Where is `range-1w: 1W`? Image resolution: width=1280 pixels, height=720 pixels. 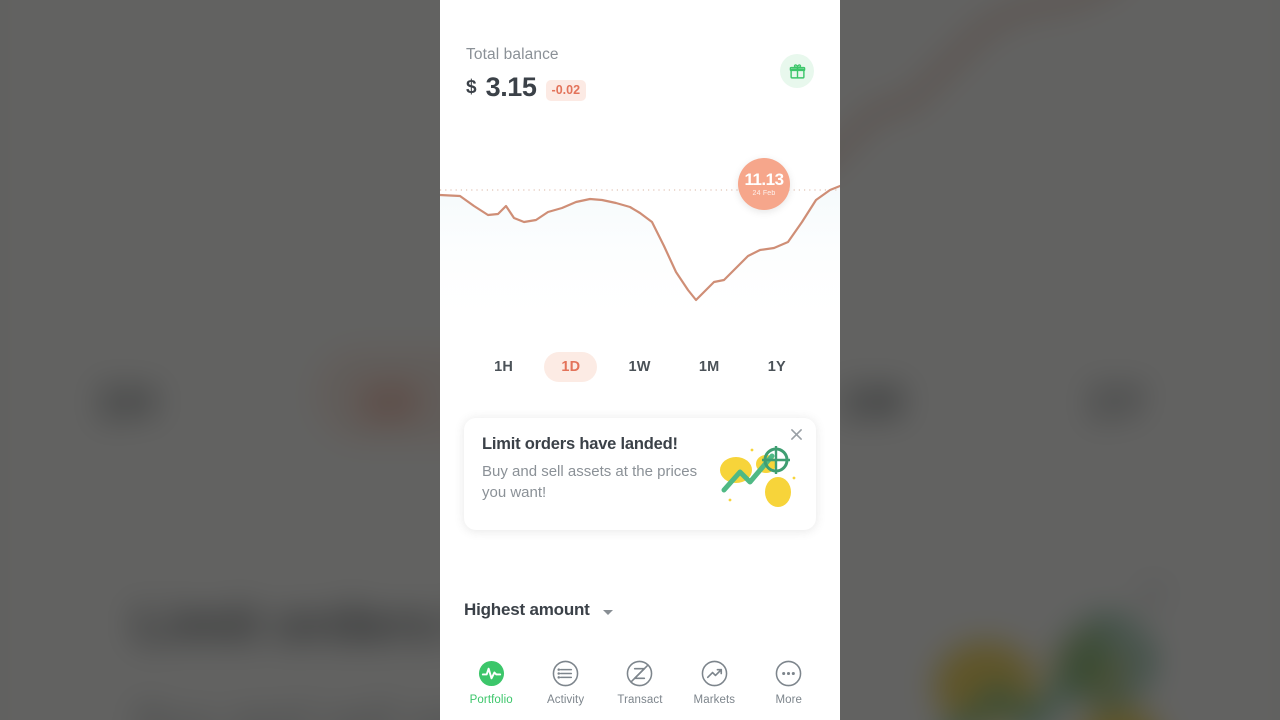
range-1w: 1W is located at coordinates (640, 367).